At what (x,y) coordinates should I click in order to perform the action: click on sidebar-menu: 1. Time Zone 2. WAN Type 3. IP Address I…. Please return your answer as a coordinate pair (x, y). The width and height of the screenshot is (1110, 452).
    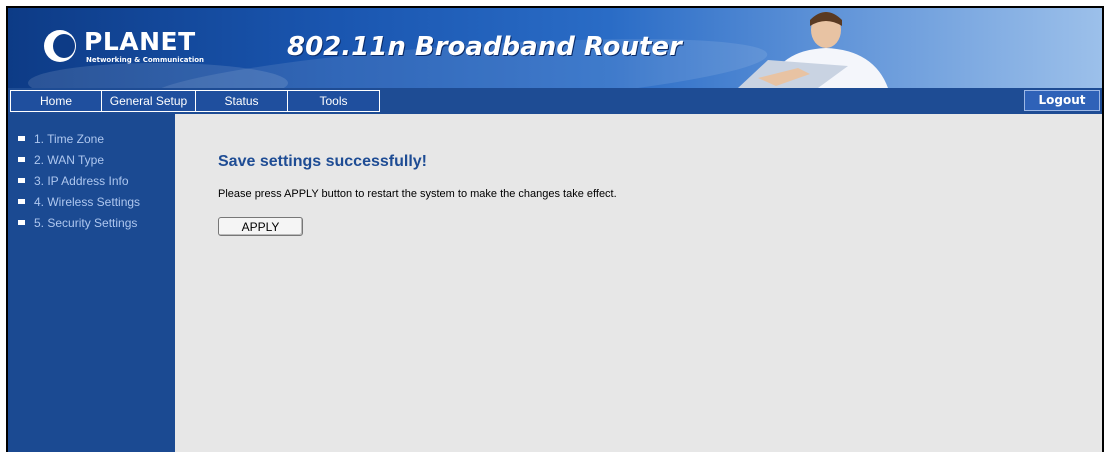
    Looking at the image, I should click on (91, 173).